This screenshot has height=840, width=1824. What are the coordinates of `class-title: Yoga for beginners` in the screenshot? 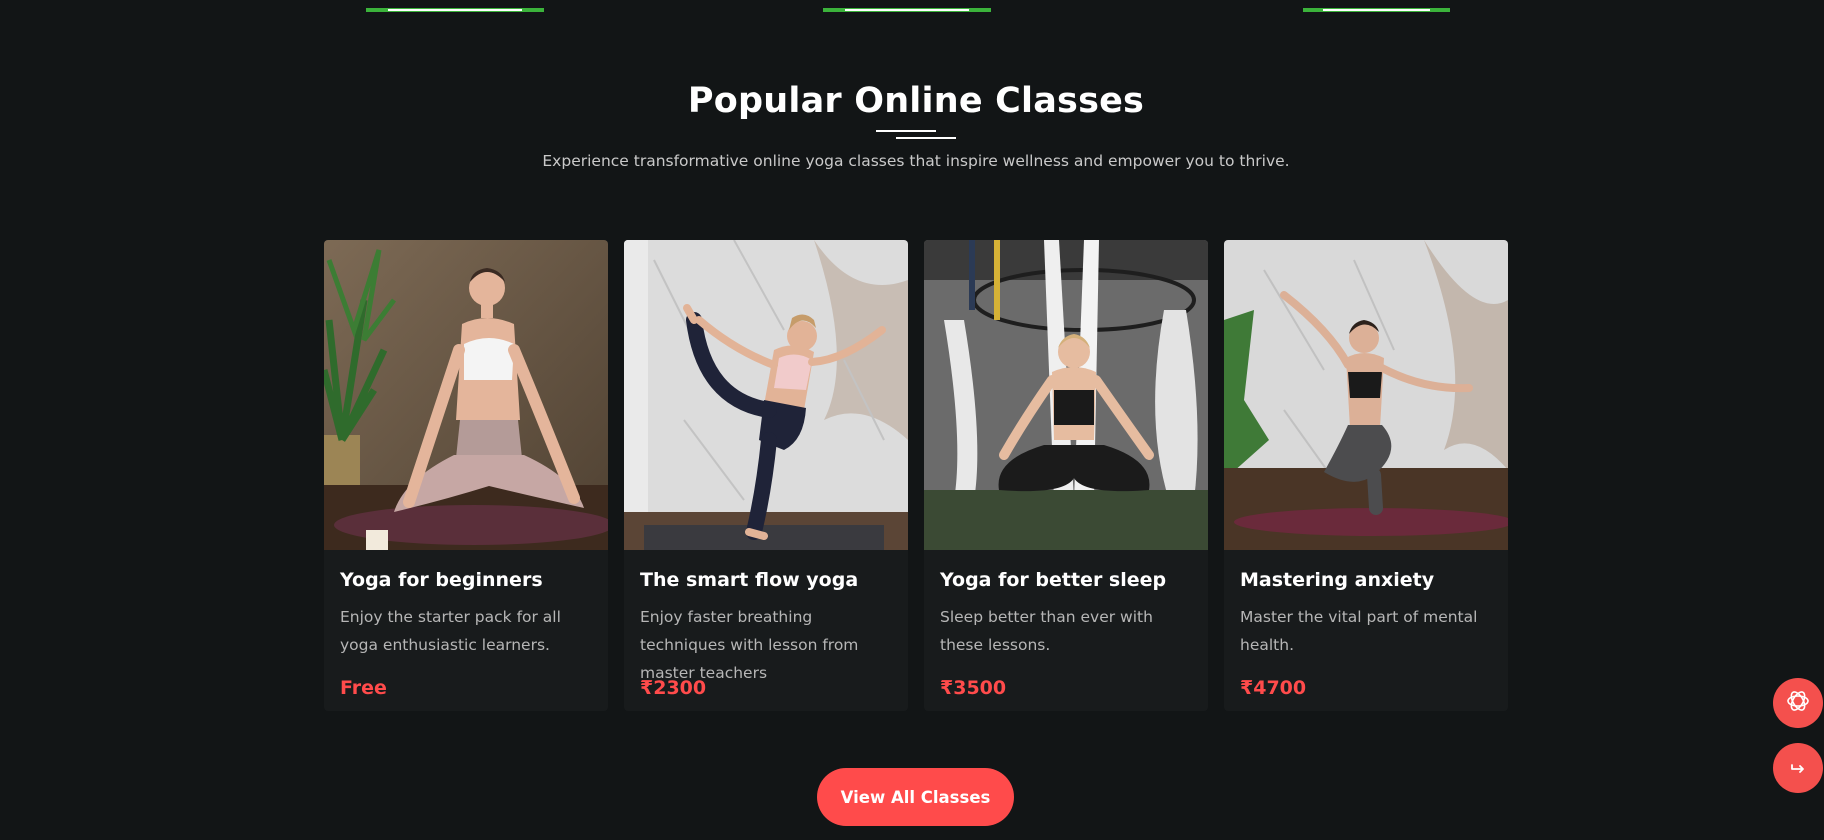 It's located at (466, 580).